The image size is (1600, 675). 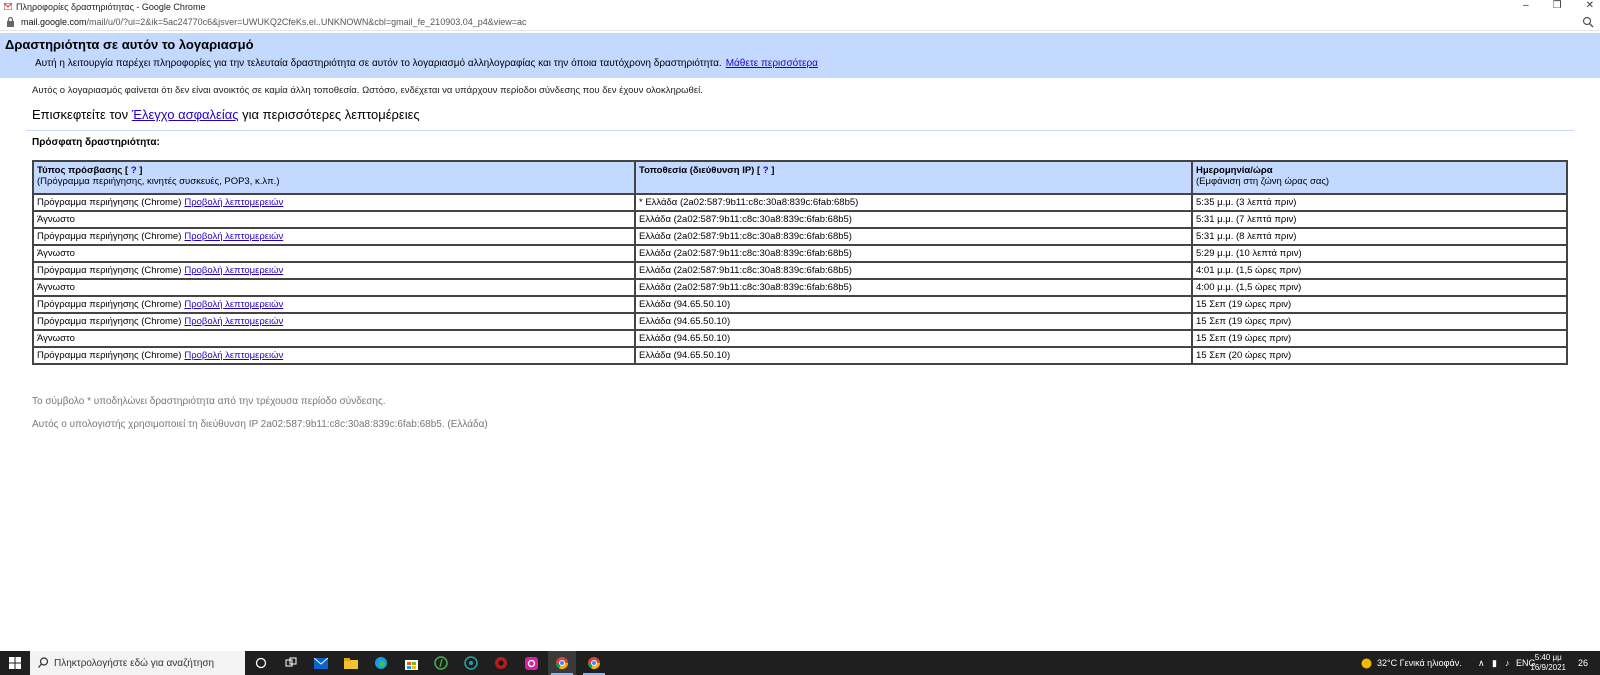 I want to click on taskbar-search-input: Πληκτρολογήστε εδώ για αναζήτηση, so click(x=137, y=663).